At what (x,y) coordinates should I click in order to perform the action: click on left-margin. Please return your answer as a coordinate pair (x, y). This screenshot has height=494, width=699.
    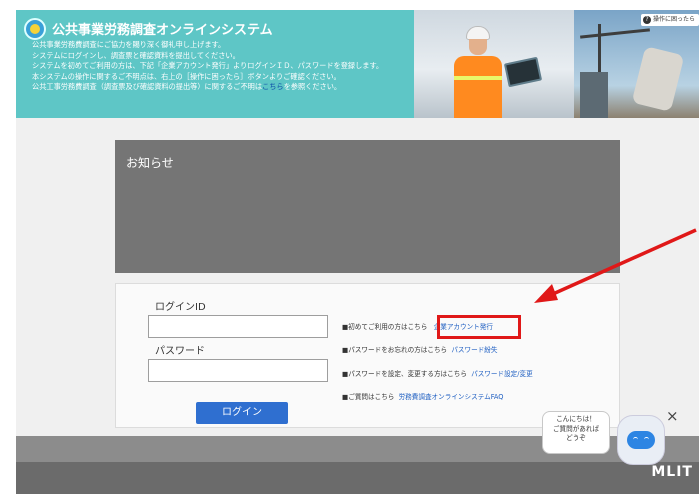
    Looking at the image, I should click on (8, 247).